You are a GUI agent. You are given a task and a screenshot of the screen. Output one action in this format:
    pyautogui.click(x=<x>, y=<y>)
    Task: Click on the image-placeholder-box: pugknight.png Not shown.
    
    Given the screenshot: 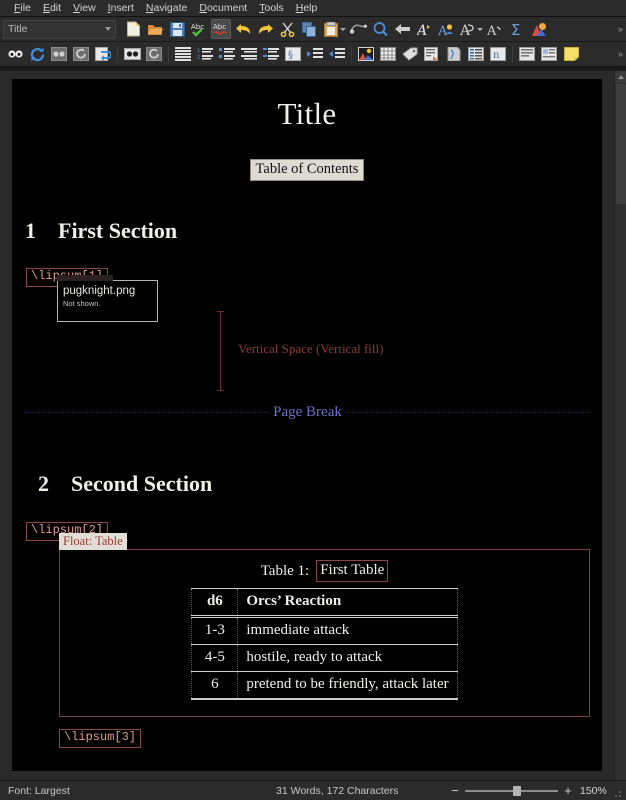 What is the action you would take?
    pyautogui.click(x=107, y=298)
    